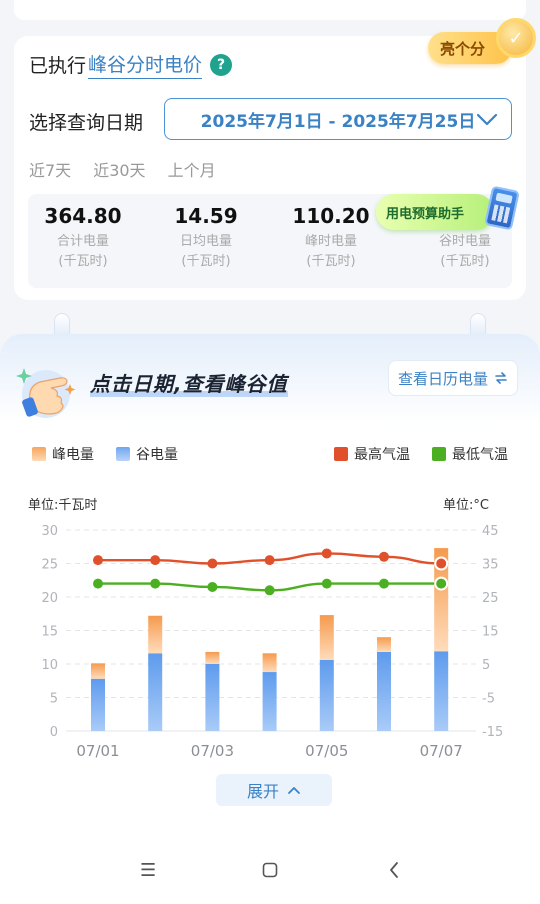  I want to click on pointing-hand-icon, so click(46, 393).